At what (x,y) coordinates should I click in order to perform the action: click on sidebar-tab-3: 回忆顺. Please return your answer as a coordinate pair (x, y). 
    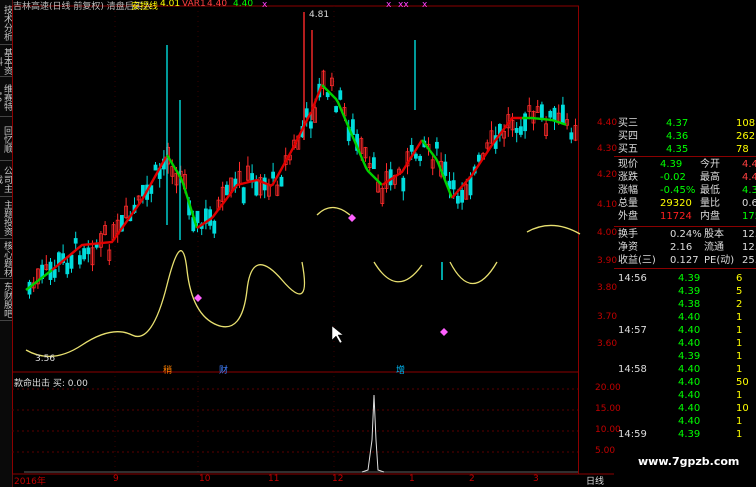
    Looking at the image, I should click on (6, 139).